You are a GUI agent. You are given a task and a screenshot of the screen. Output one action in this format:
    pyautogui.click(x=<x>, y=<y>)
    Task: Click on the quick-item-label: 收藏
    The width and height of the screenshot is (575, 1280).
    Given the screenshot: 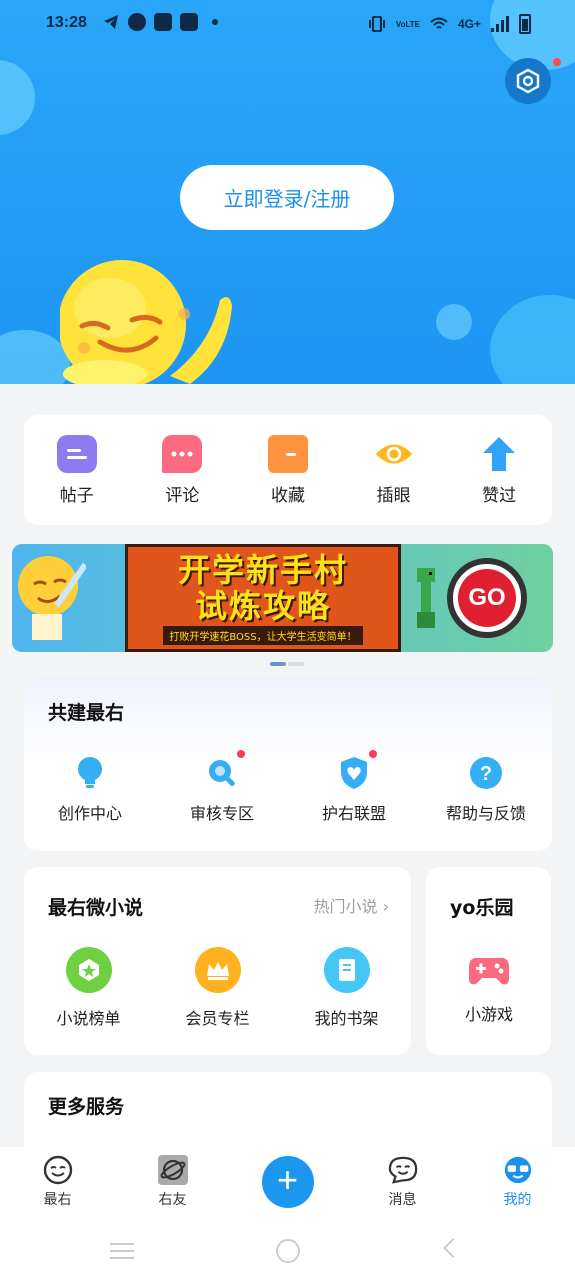 What is the action you would take?
    pyautogui.click(x=287, y=495)
    